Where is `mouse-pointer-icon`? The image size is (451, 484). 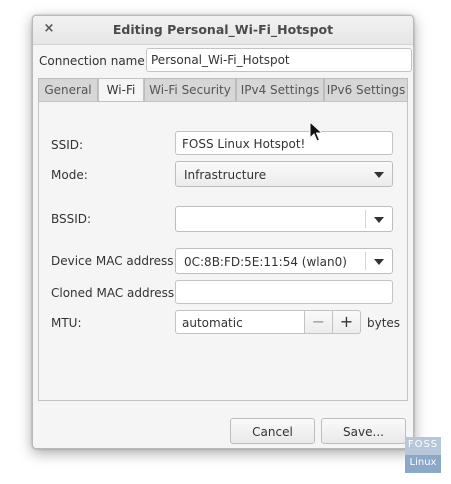 mouse-pointer-icon is located at coordinates (316, 131).